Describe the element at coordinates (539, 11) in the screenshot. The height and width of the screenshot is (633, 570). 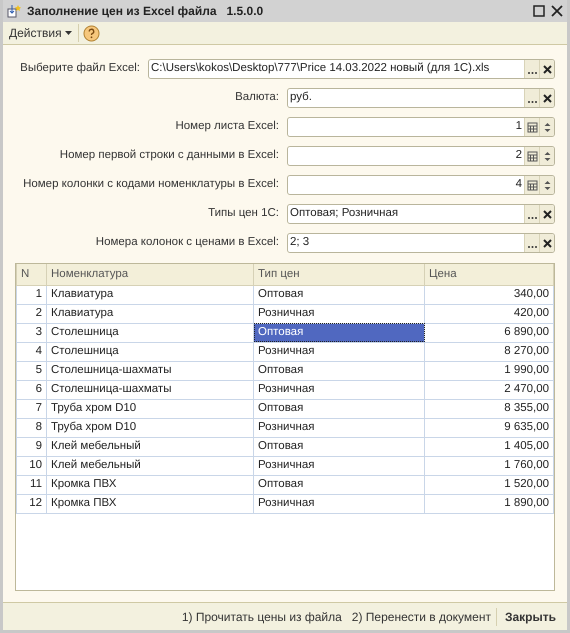
I see `maximize-icon` at that location.